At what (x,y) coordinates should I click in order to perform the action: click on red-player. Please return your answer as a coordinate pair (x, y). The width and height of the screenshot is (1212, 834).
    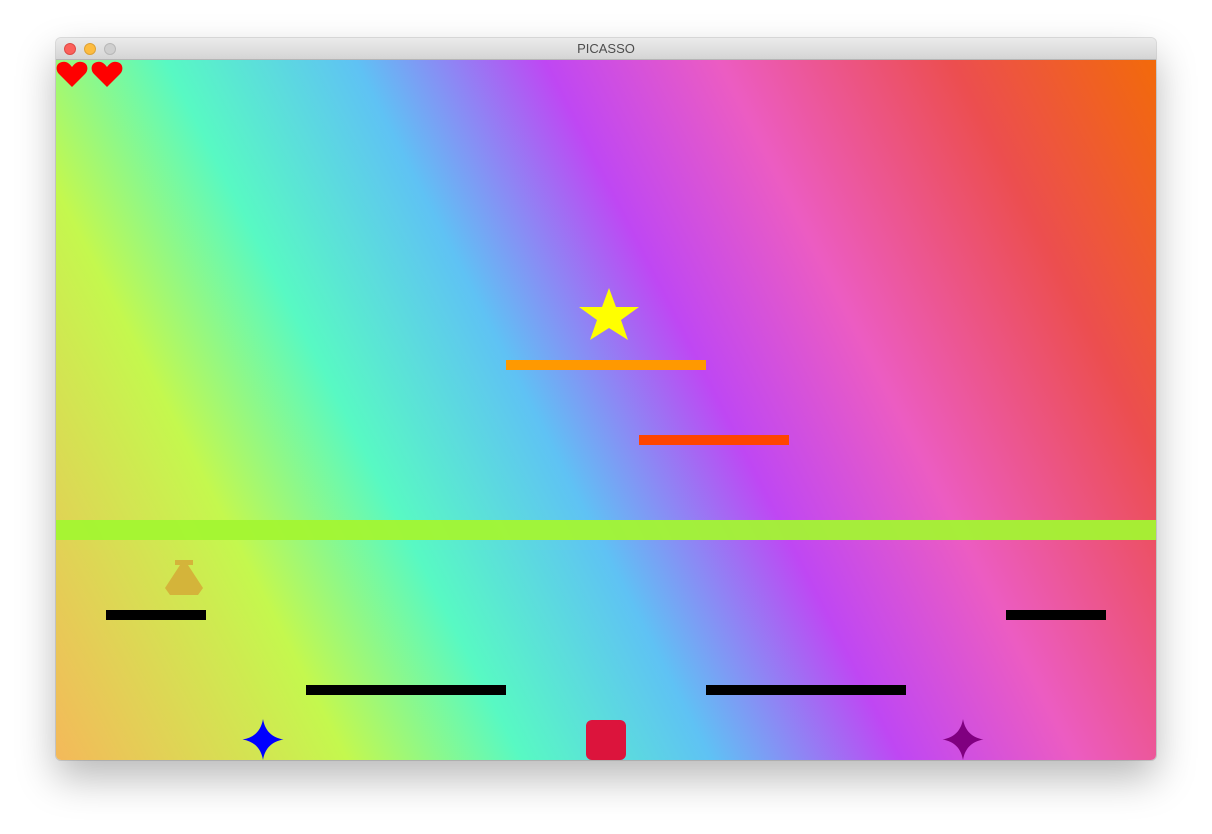
    Looking at the image, I should click on (606, 740).